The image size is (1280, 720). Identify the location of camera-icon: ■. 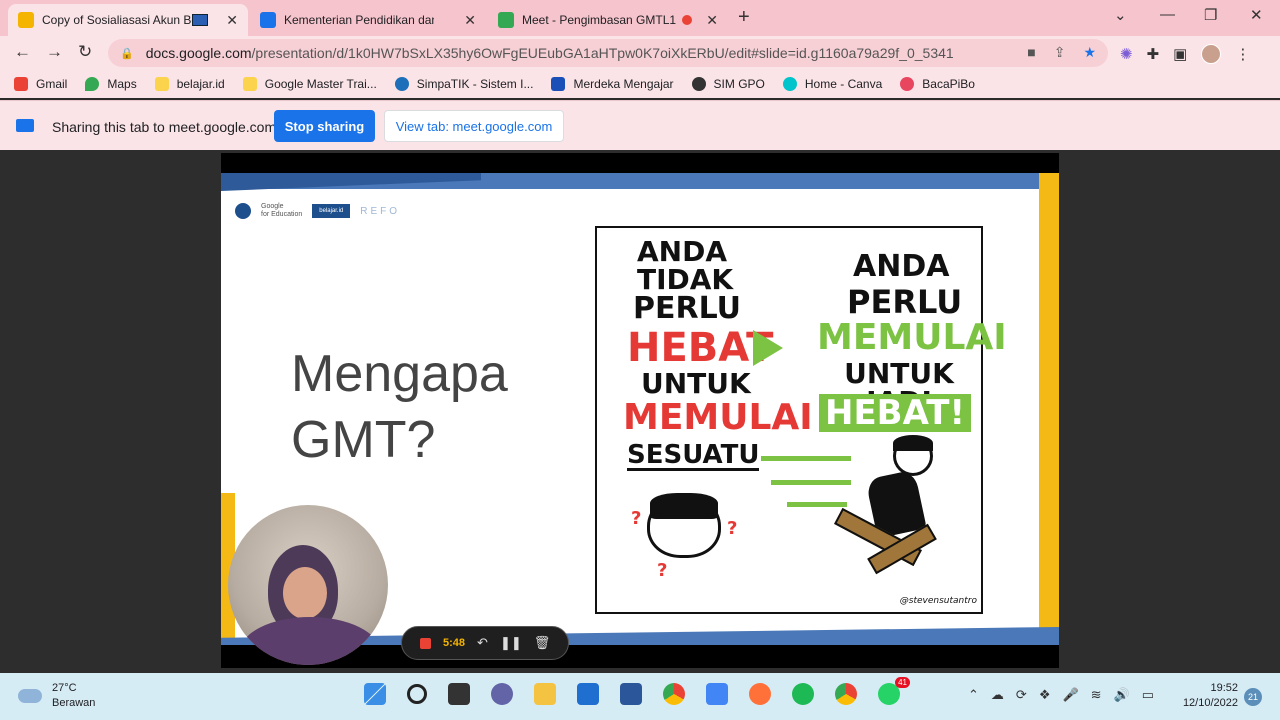
(1031, 52).